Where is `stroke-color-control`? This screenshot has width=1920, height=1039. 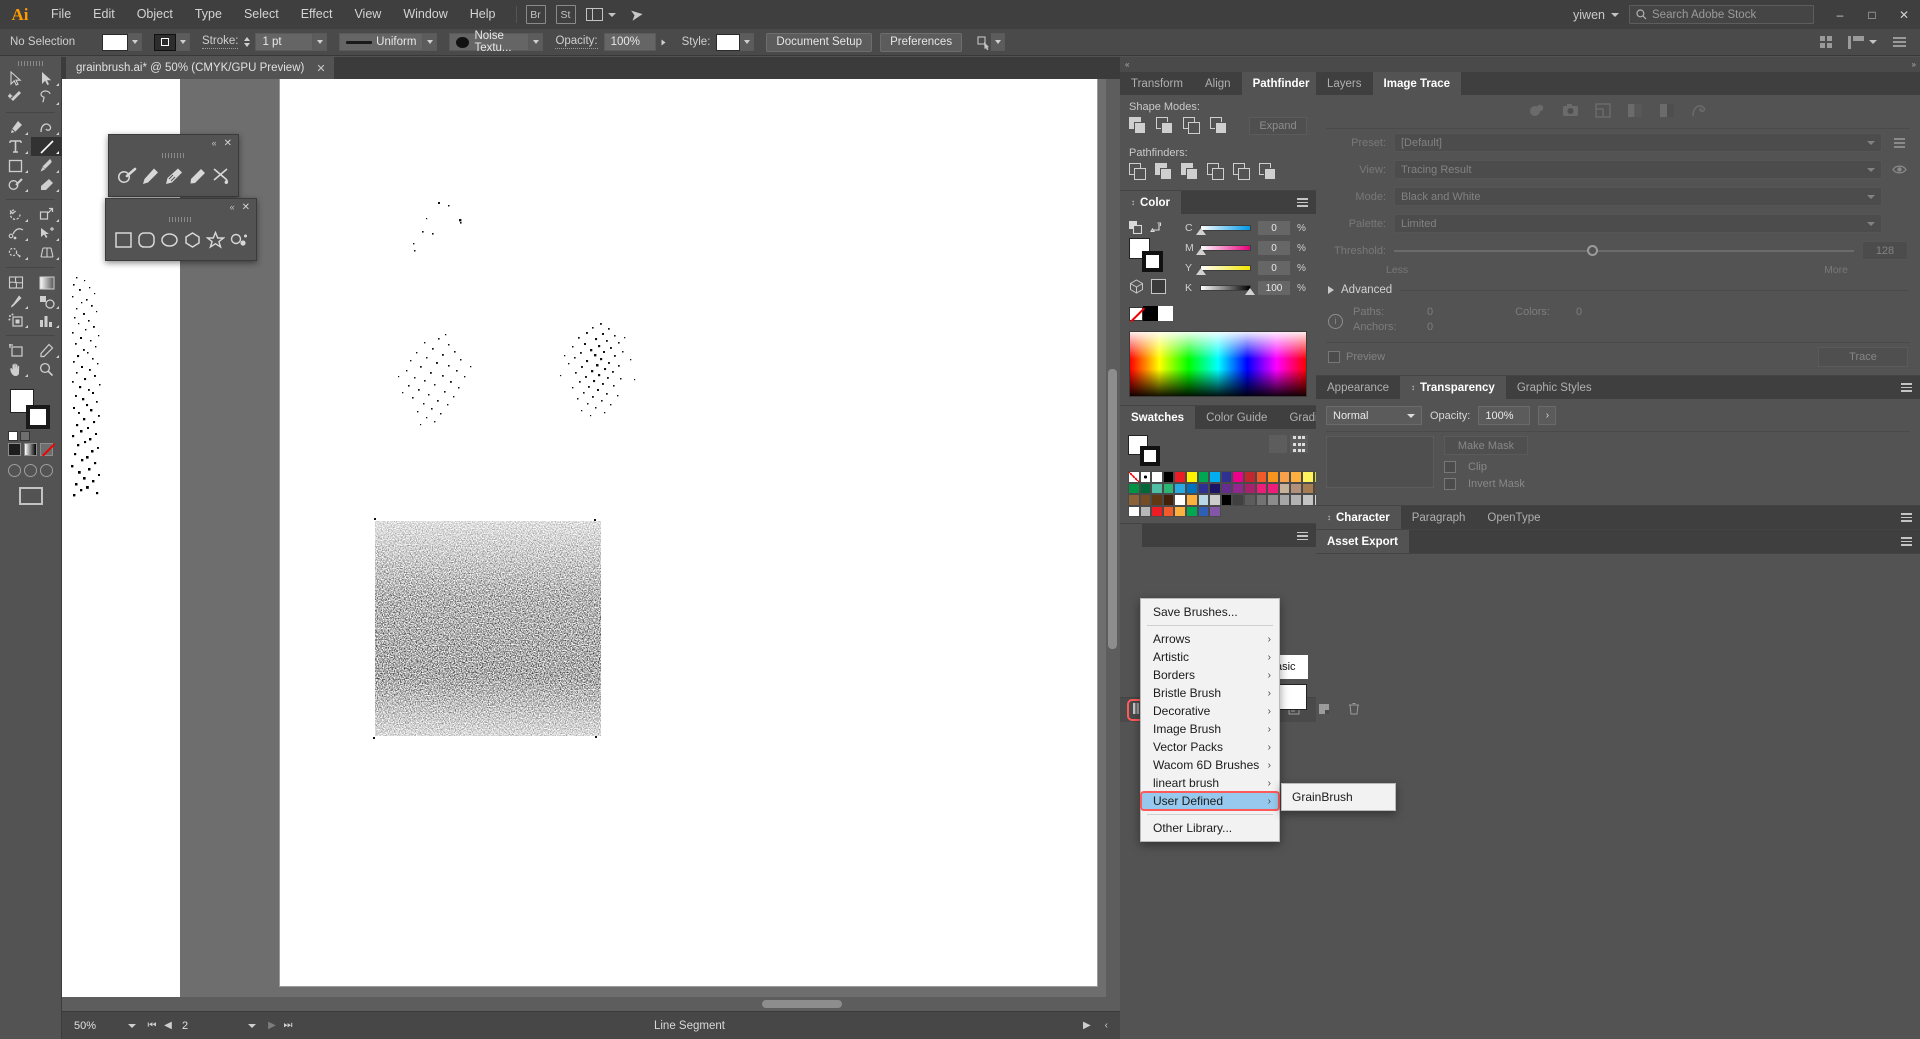
stroke-color-control is located at coordinates (172, 42).